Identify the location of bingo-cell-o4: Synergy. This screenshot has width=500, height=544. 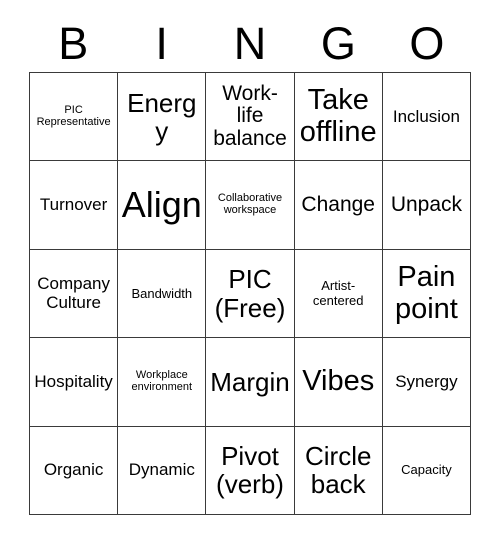
(427, 382).